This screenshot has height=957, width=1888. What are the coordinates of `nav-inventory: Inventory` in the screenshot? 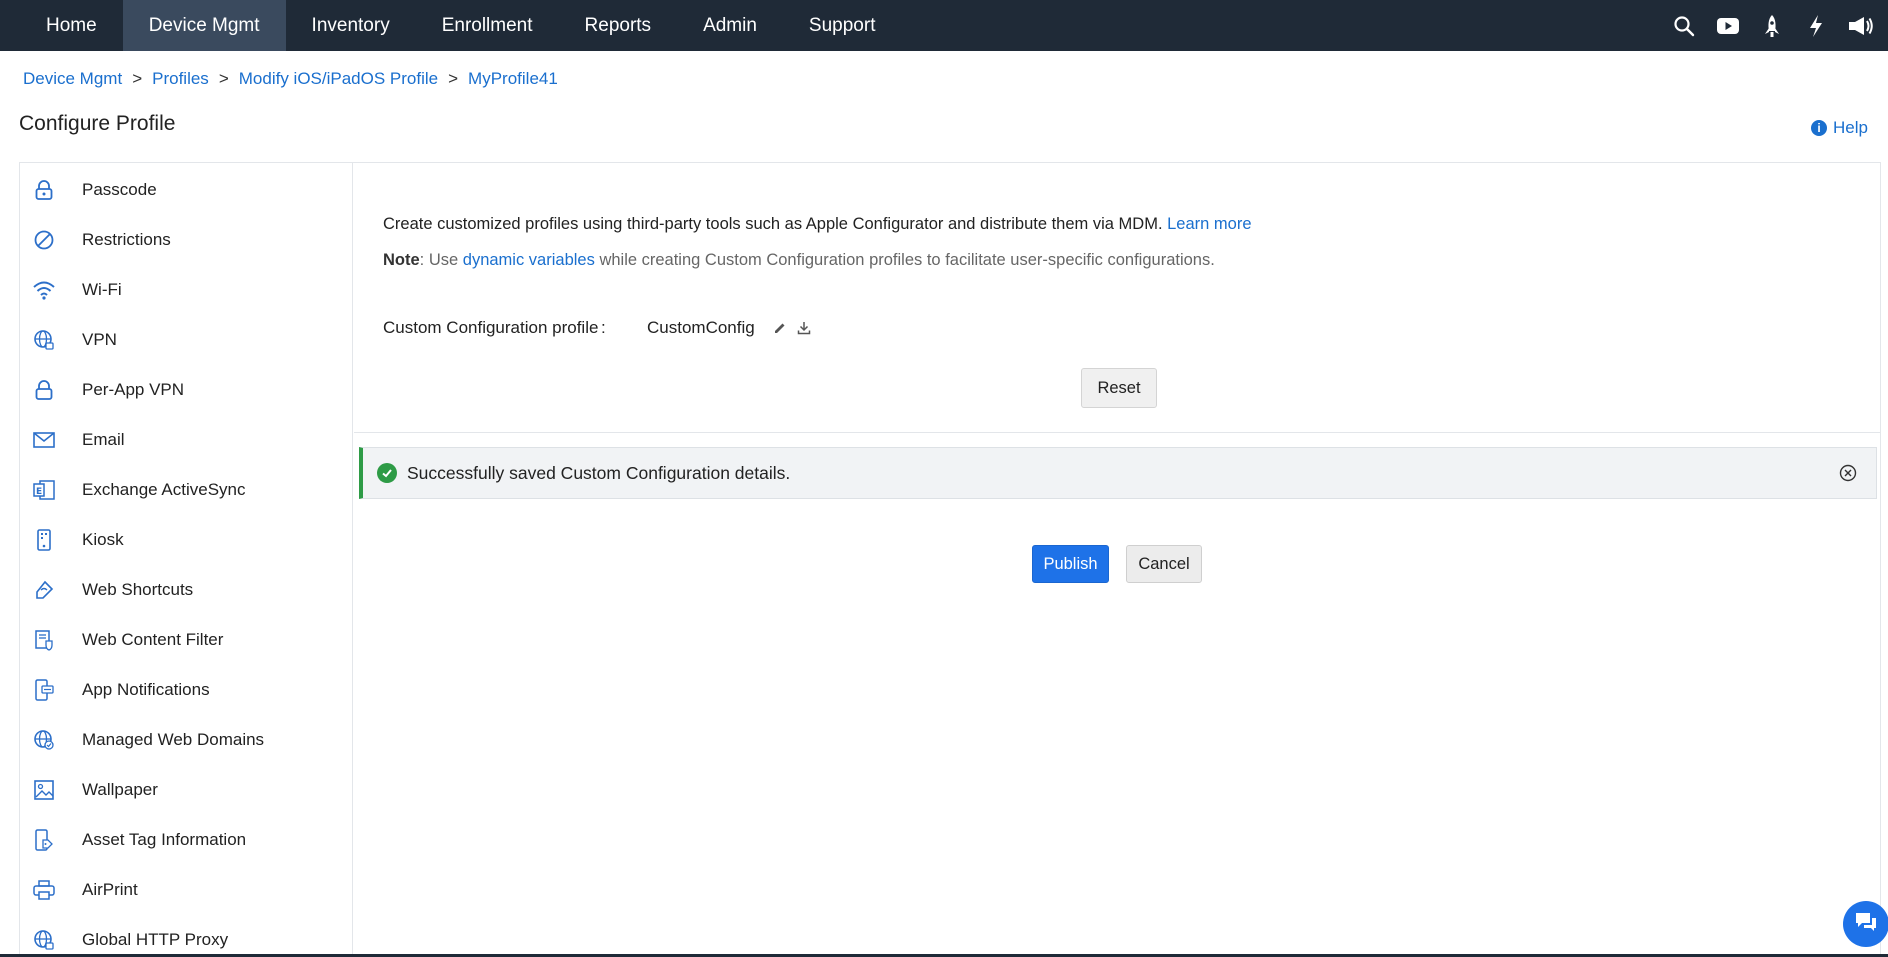 It's located at (351, 25).